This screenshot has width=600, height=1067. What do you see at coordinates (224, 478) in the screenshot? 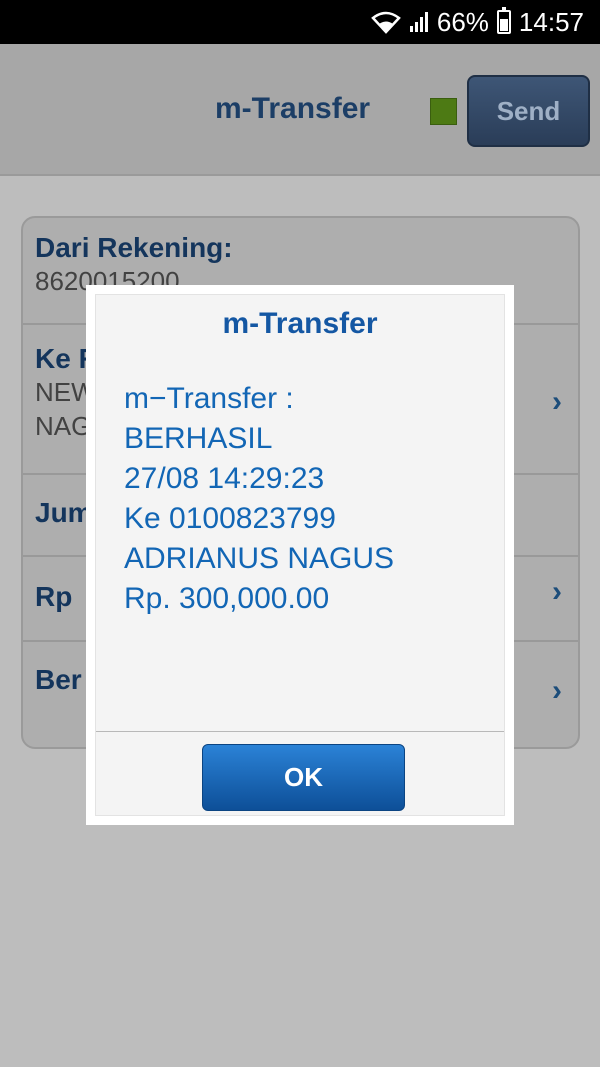
I see `message-line: 27/08 14:29:23` at bounding box center [224, 478].